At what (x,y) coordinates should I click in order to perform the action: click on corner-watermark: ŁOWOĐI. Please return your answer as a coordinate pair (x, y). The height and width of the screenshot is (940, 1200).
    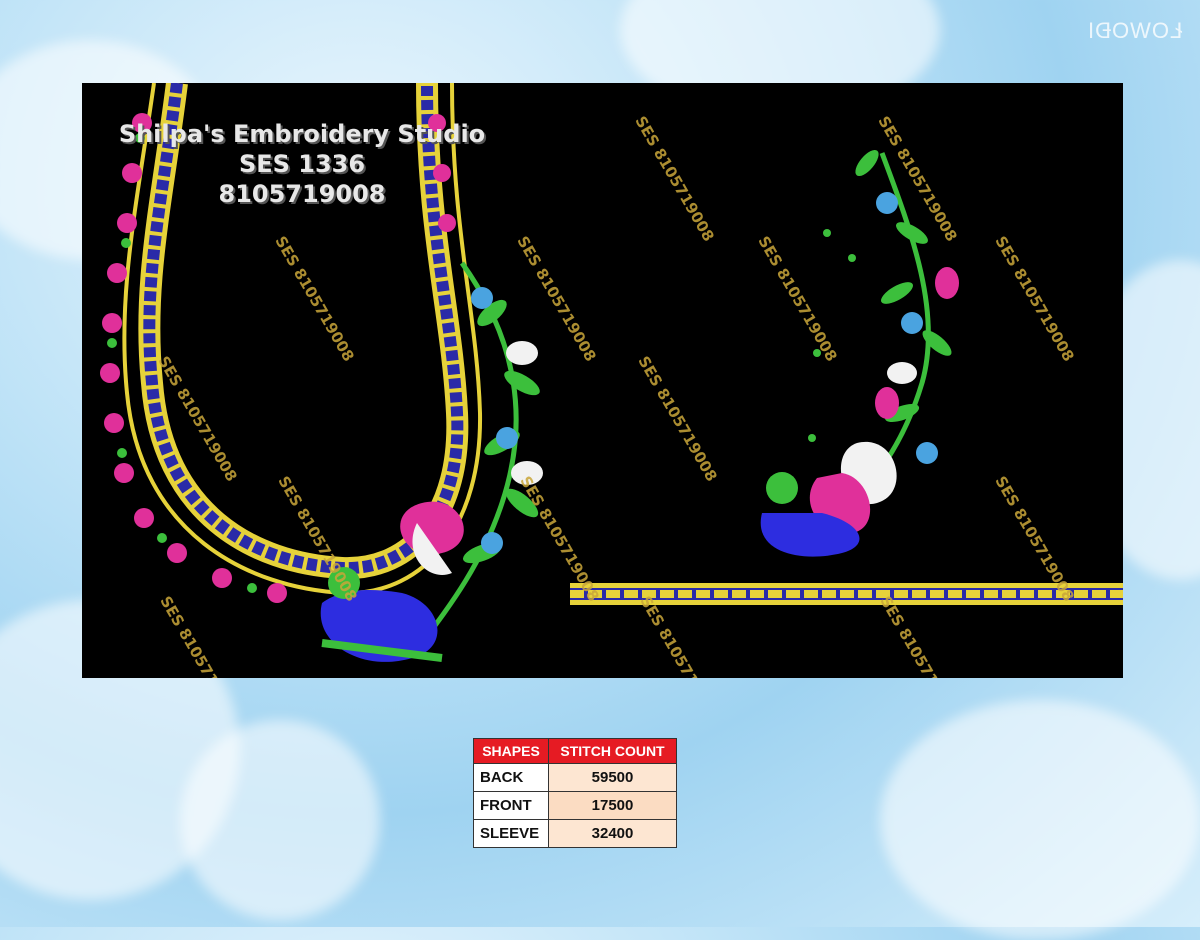
    Looking at the image, I should click on (1134, 30).